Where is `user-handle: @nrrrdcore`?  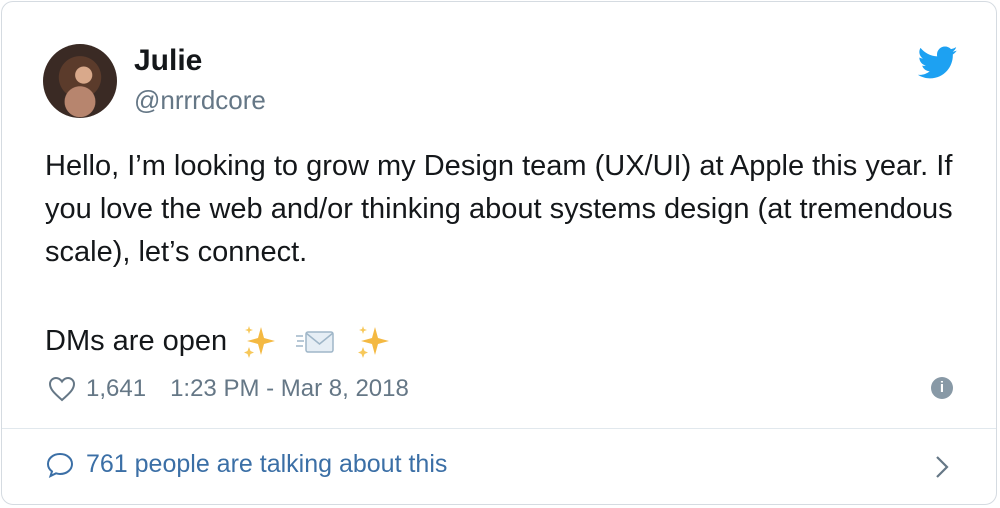
user-handle: @nrrrdcore is located at coordinates (200, 100).